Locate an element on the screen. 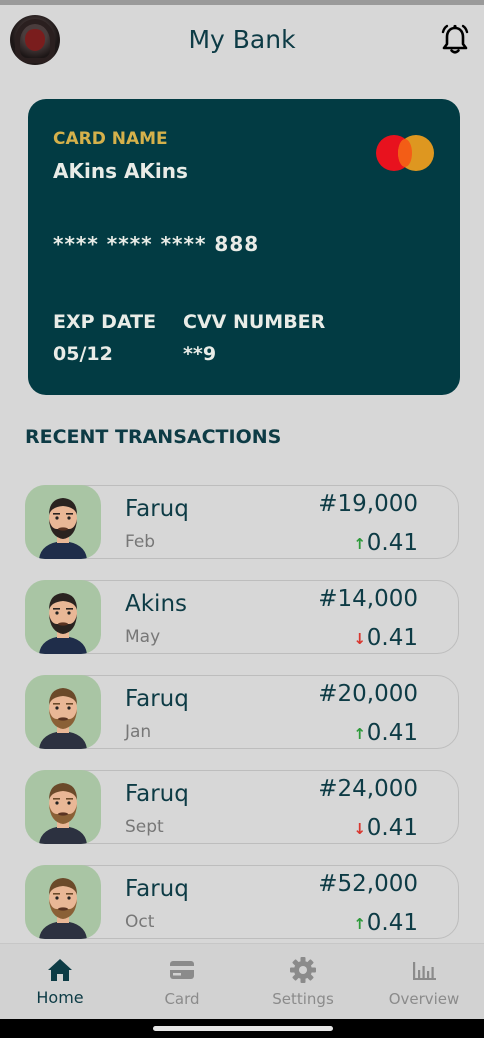  cvv-value: **9 is located at coordinates (200, 354).